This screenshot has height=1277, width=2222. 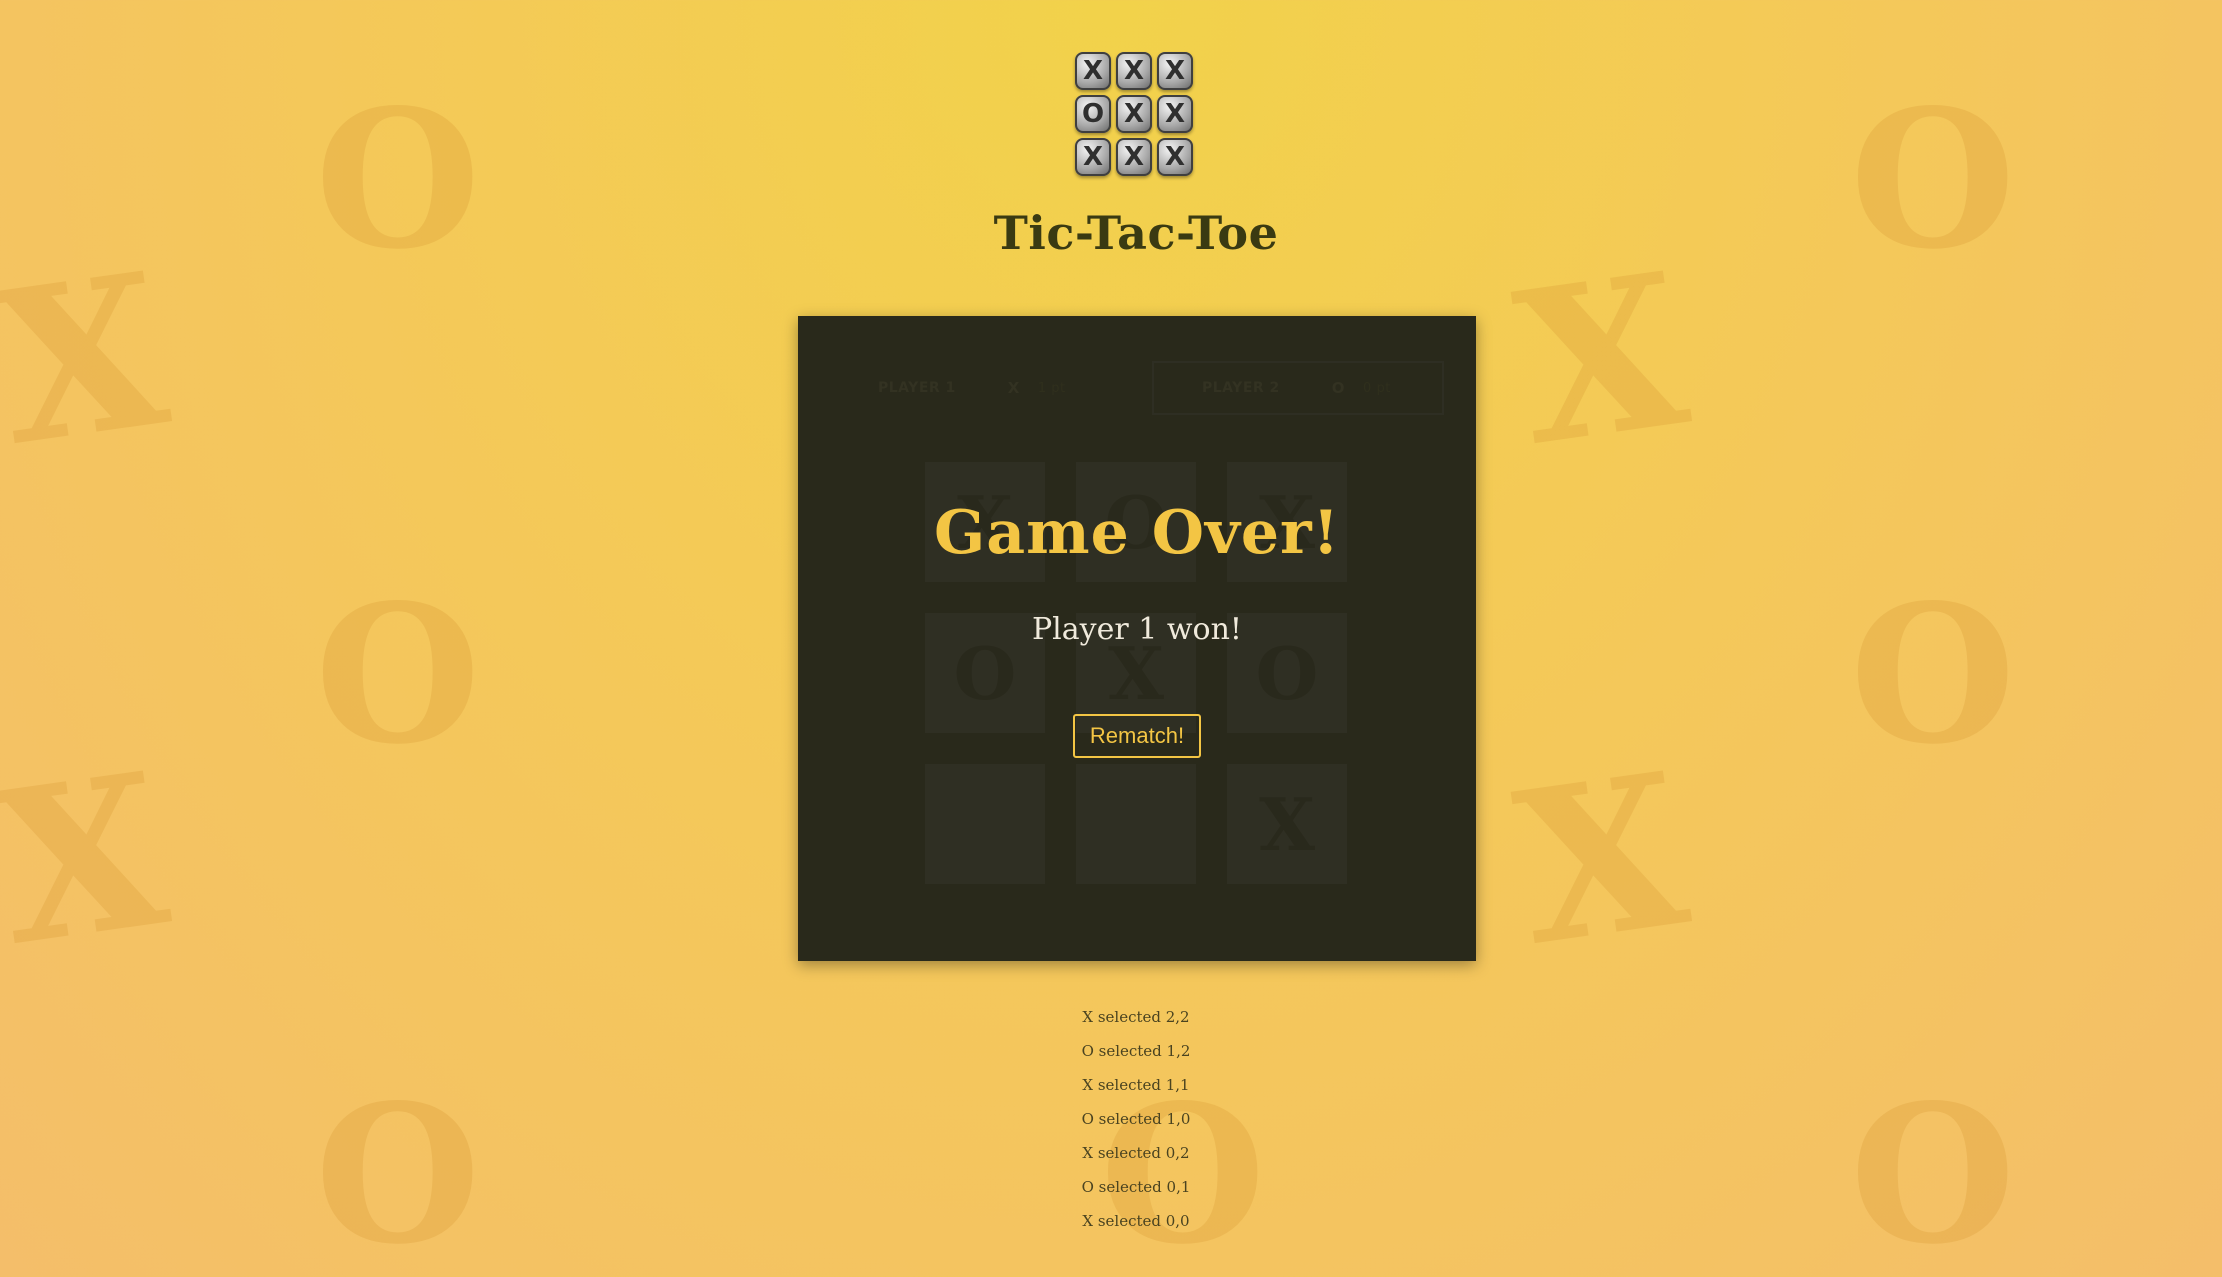 I want to click on game-over-title: Game Over!, so click(x=1137, y=533).